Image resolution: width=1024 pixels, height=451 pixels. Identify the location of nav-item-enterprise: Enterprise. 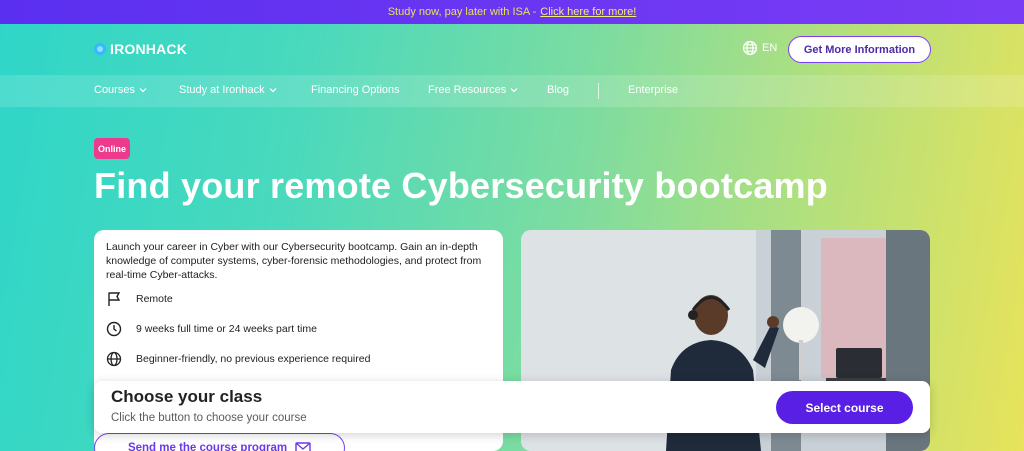
(653, 90).